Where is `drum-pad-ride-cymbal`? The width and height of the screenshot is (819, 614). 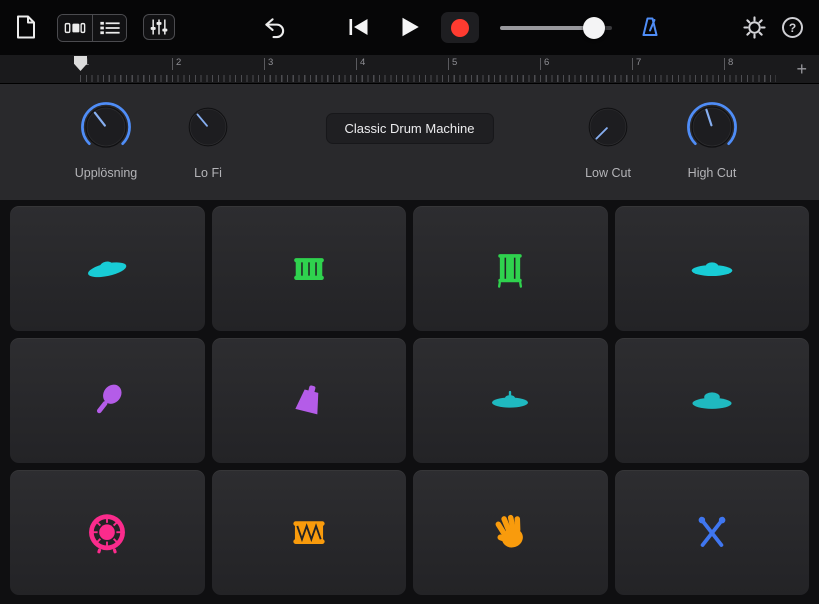 drum-pad-ride-cymbal is located at coordinates (107, 268).